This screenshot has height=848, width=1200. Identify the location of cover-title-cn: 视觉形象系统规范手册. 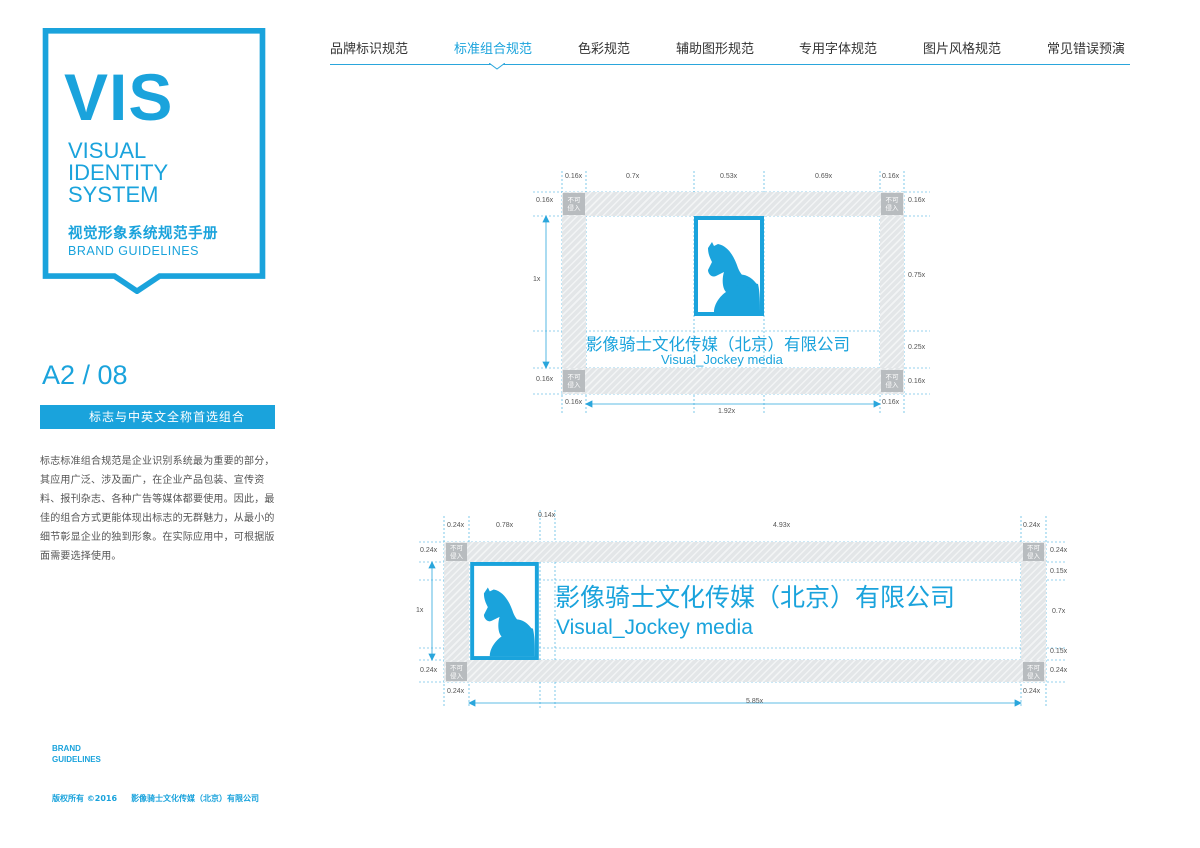
(143, 234).